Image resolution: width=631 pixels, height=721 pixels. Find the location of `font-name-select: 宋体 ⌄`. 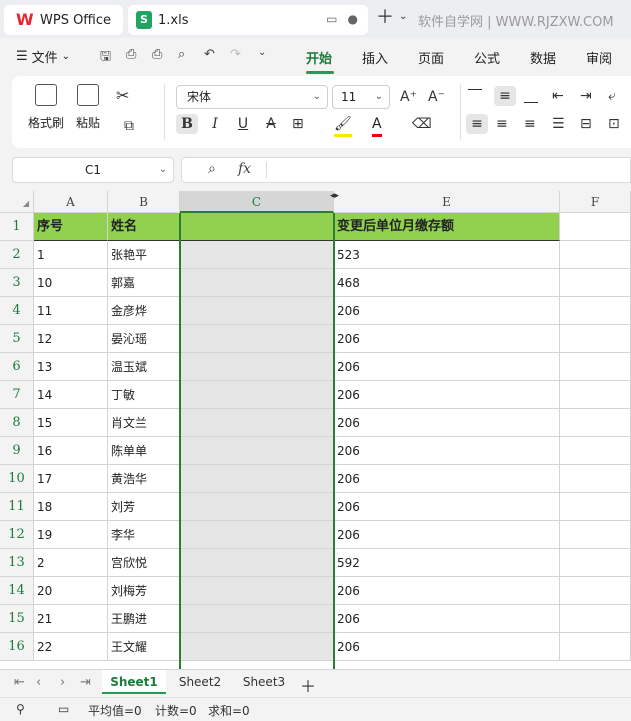

font-name-select: 宋体 ⌄ is located at coordinates (252, 97).